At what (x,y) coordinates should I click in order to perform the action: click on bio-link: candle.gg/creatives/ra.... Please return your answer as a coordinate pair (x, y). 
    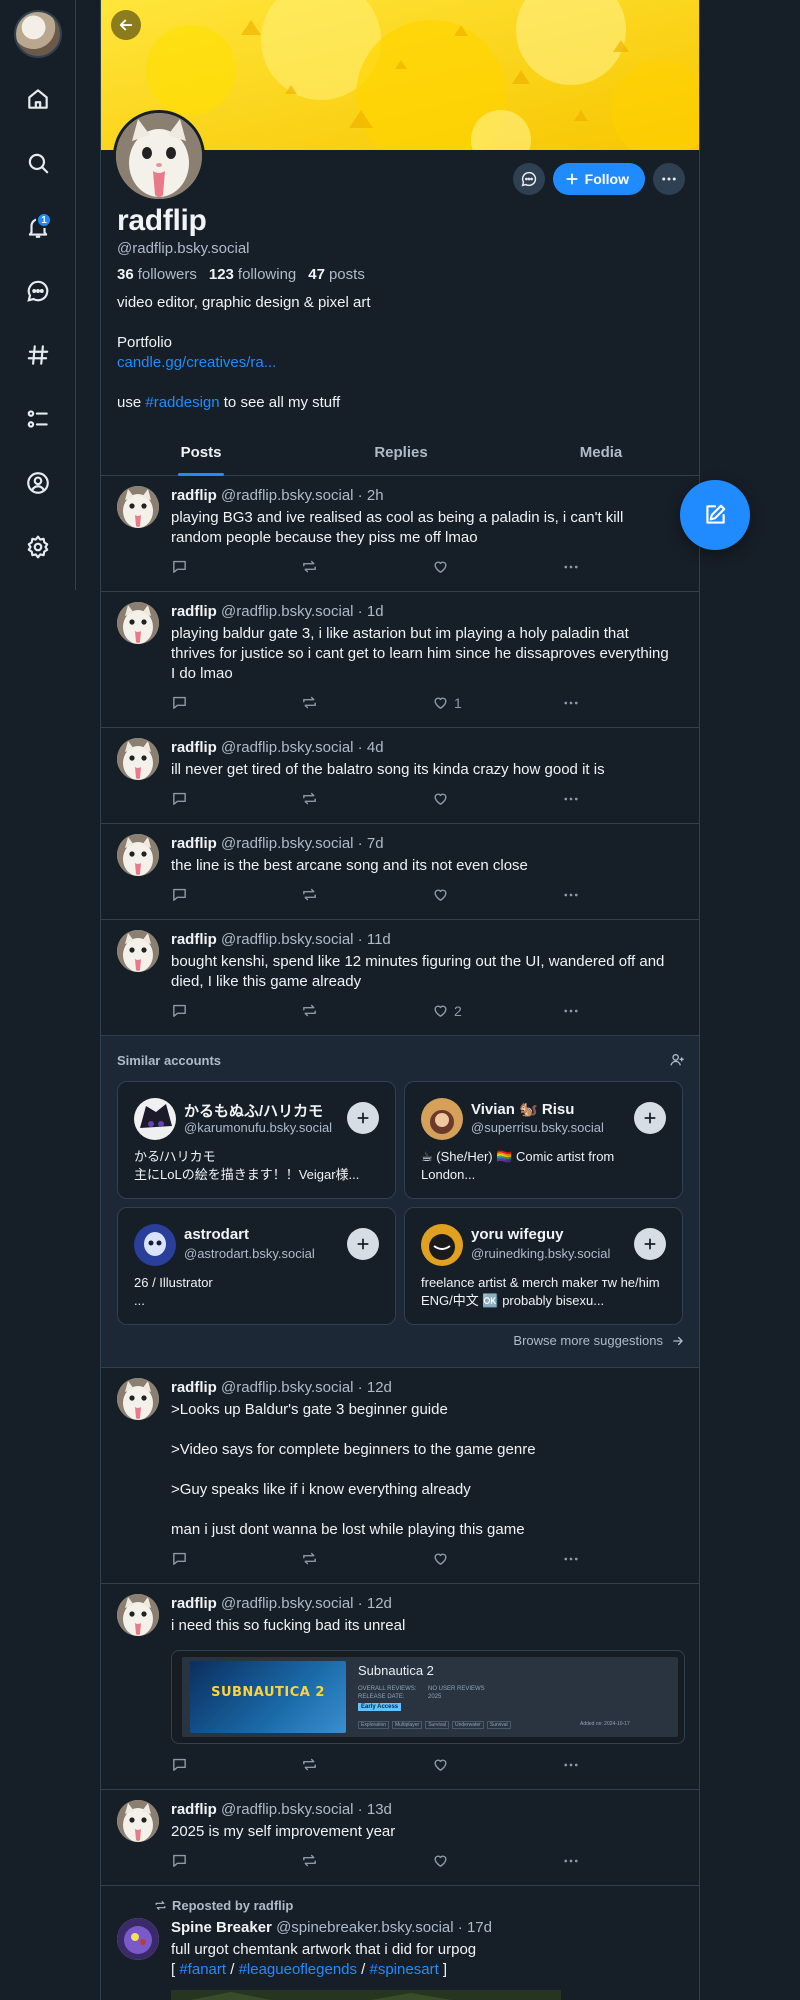
    Looking at the image, I should click on (196, 362).